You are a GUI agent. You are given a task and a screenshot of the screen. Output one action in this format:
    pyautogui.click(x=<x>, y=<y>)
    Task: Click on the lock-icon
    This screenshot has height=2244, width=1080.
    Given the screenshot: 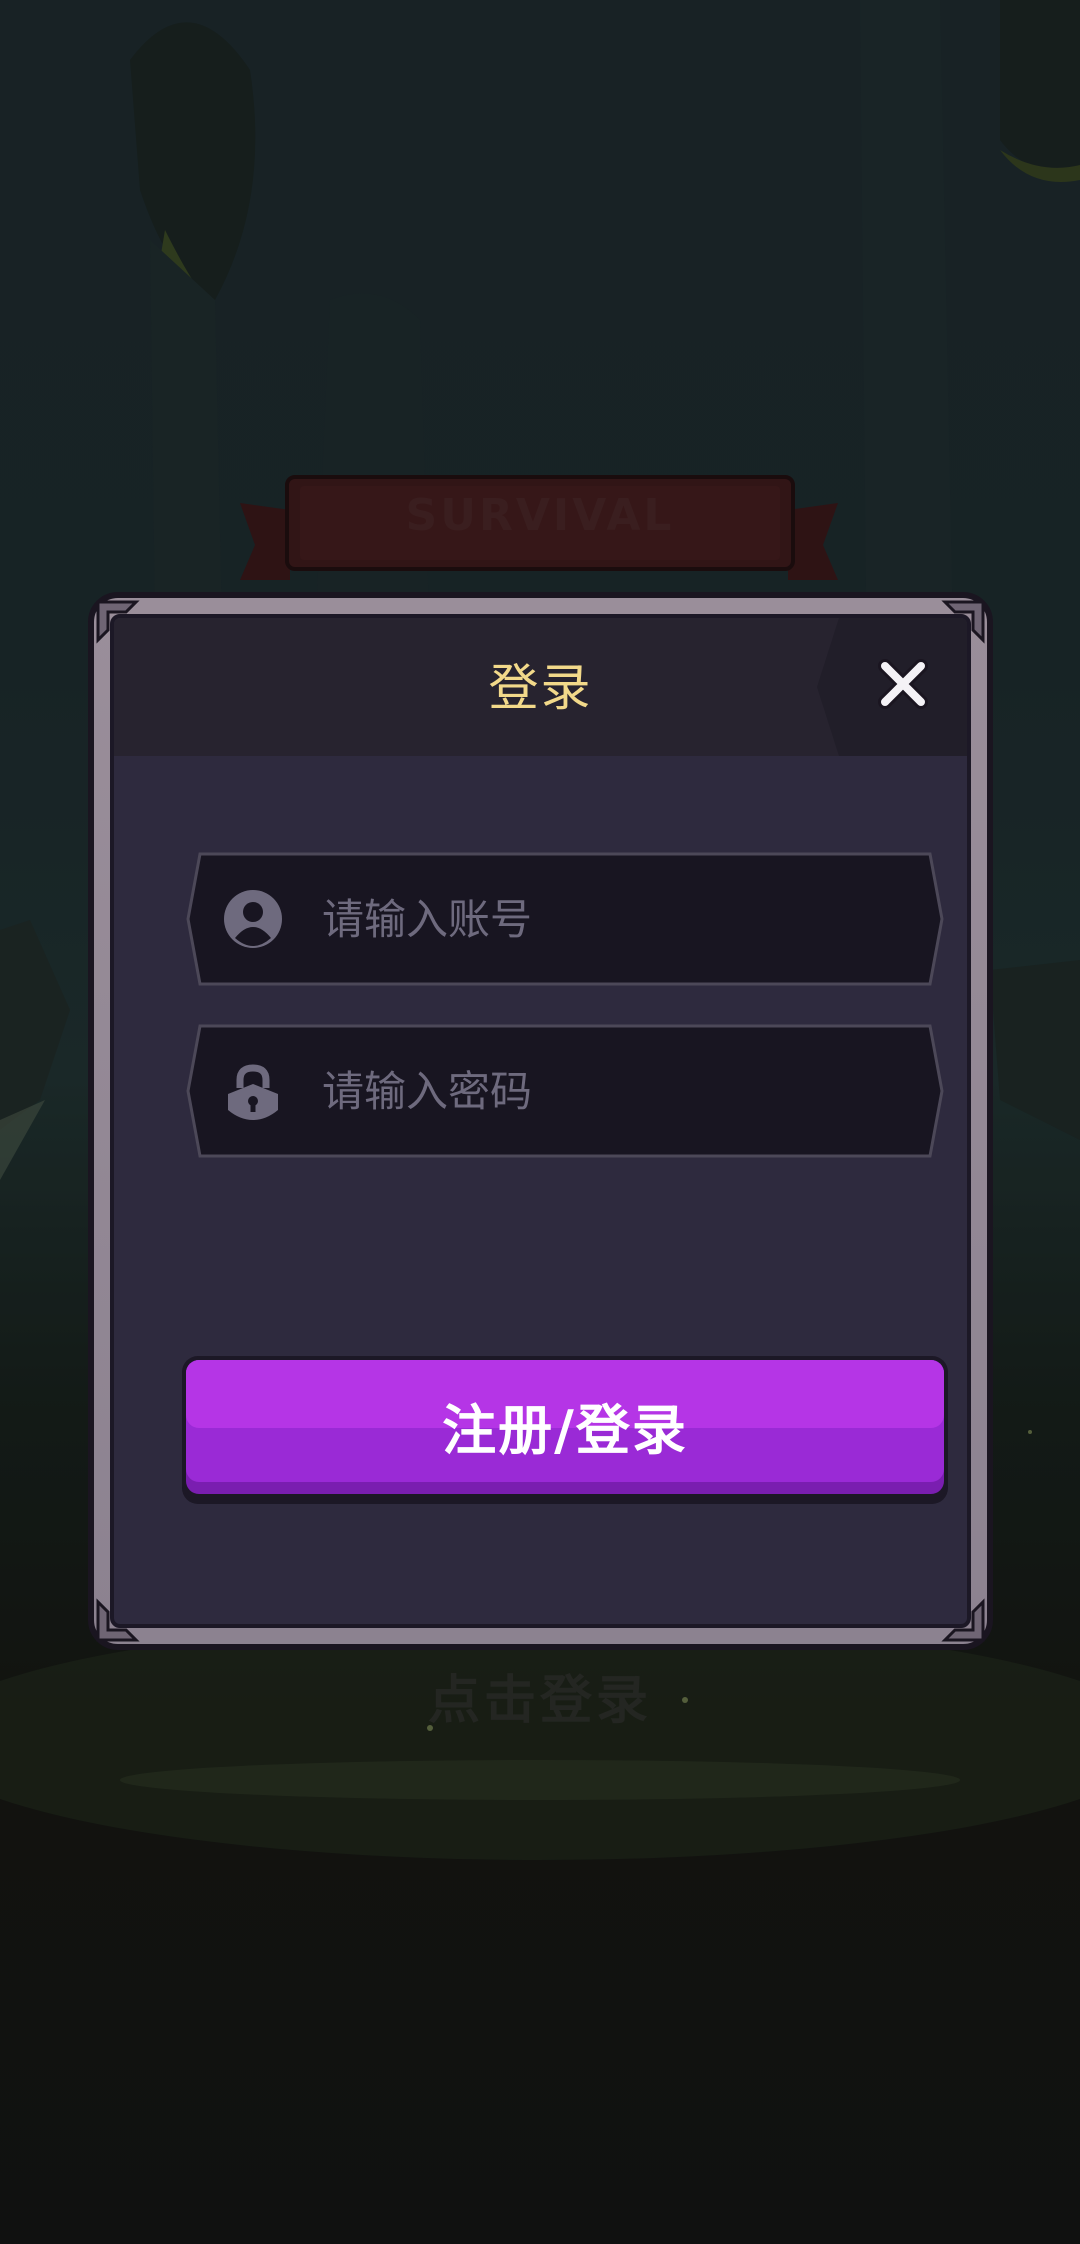 What is the action you would take?
    pyautogui.click(x=253, y=1092)
    